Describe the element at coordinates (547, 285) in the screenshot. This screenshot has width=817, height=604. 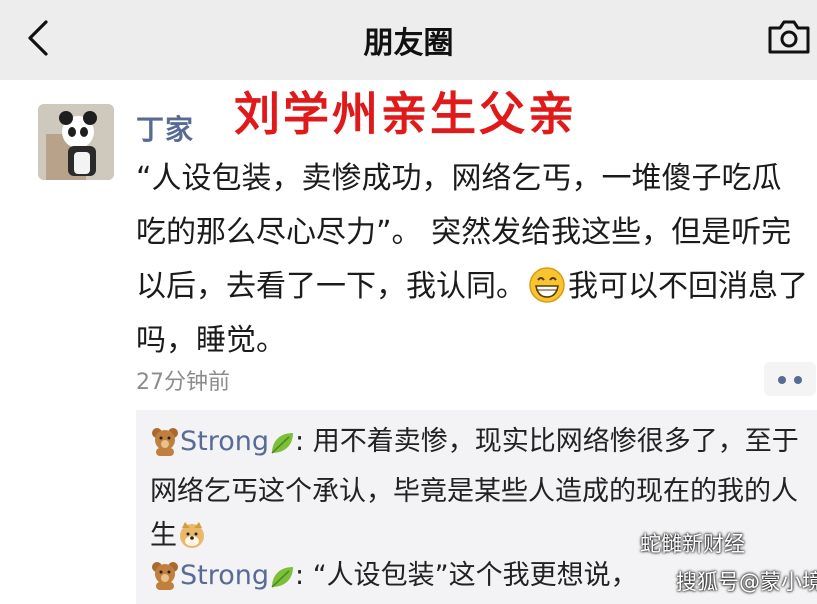
I see `grinning-face-emoji-icon` at that location.